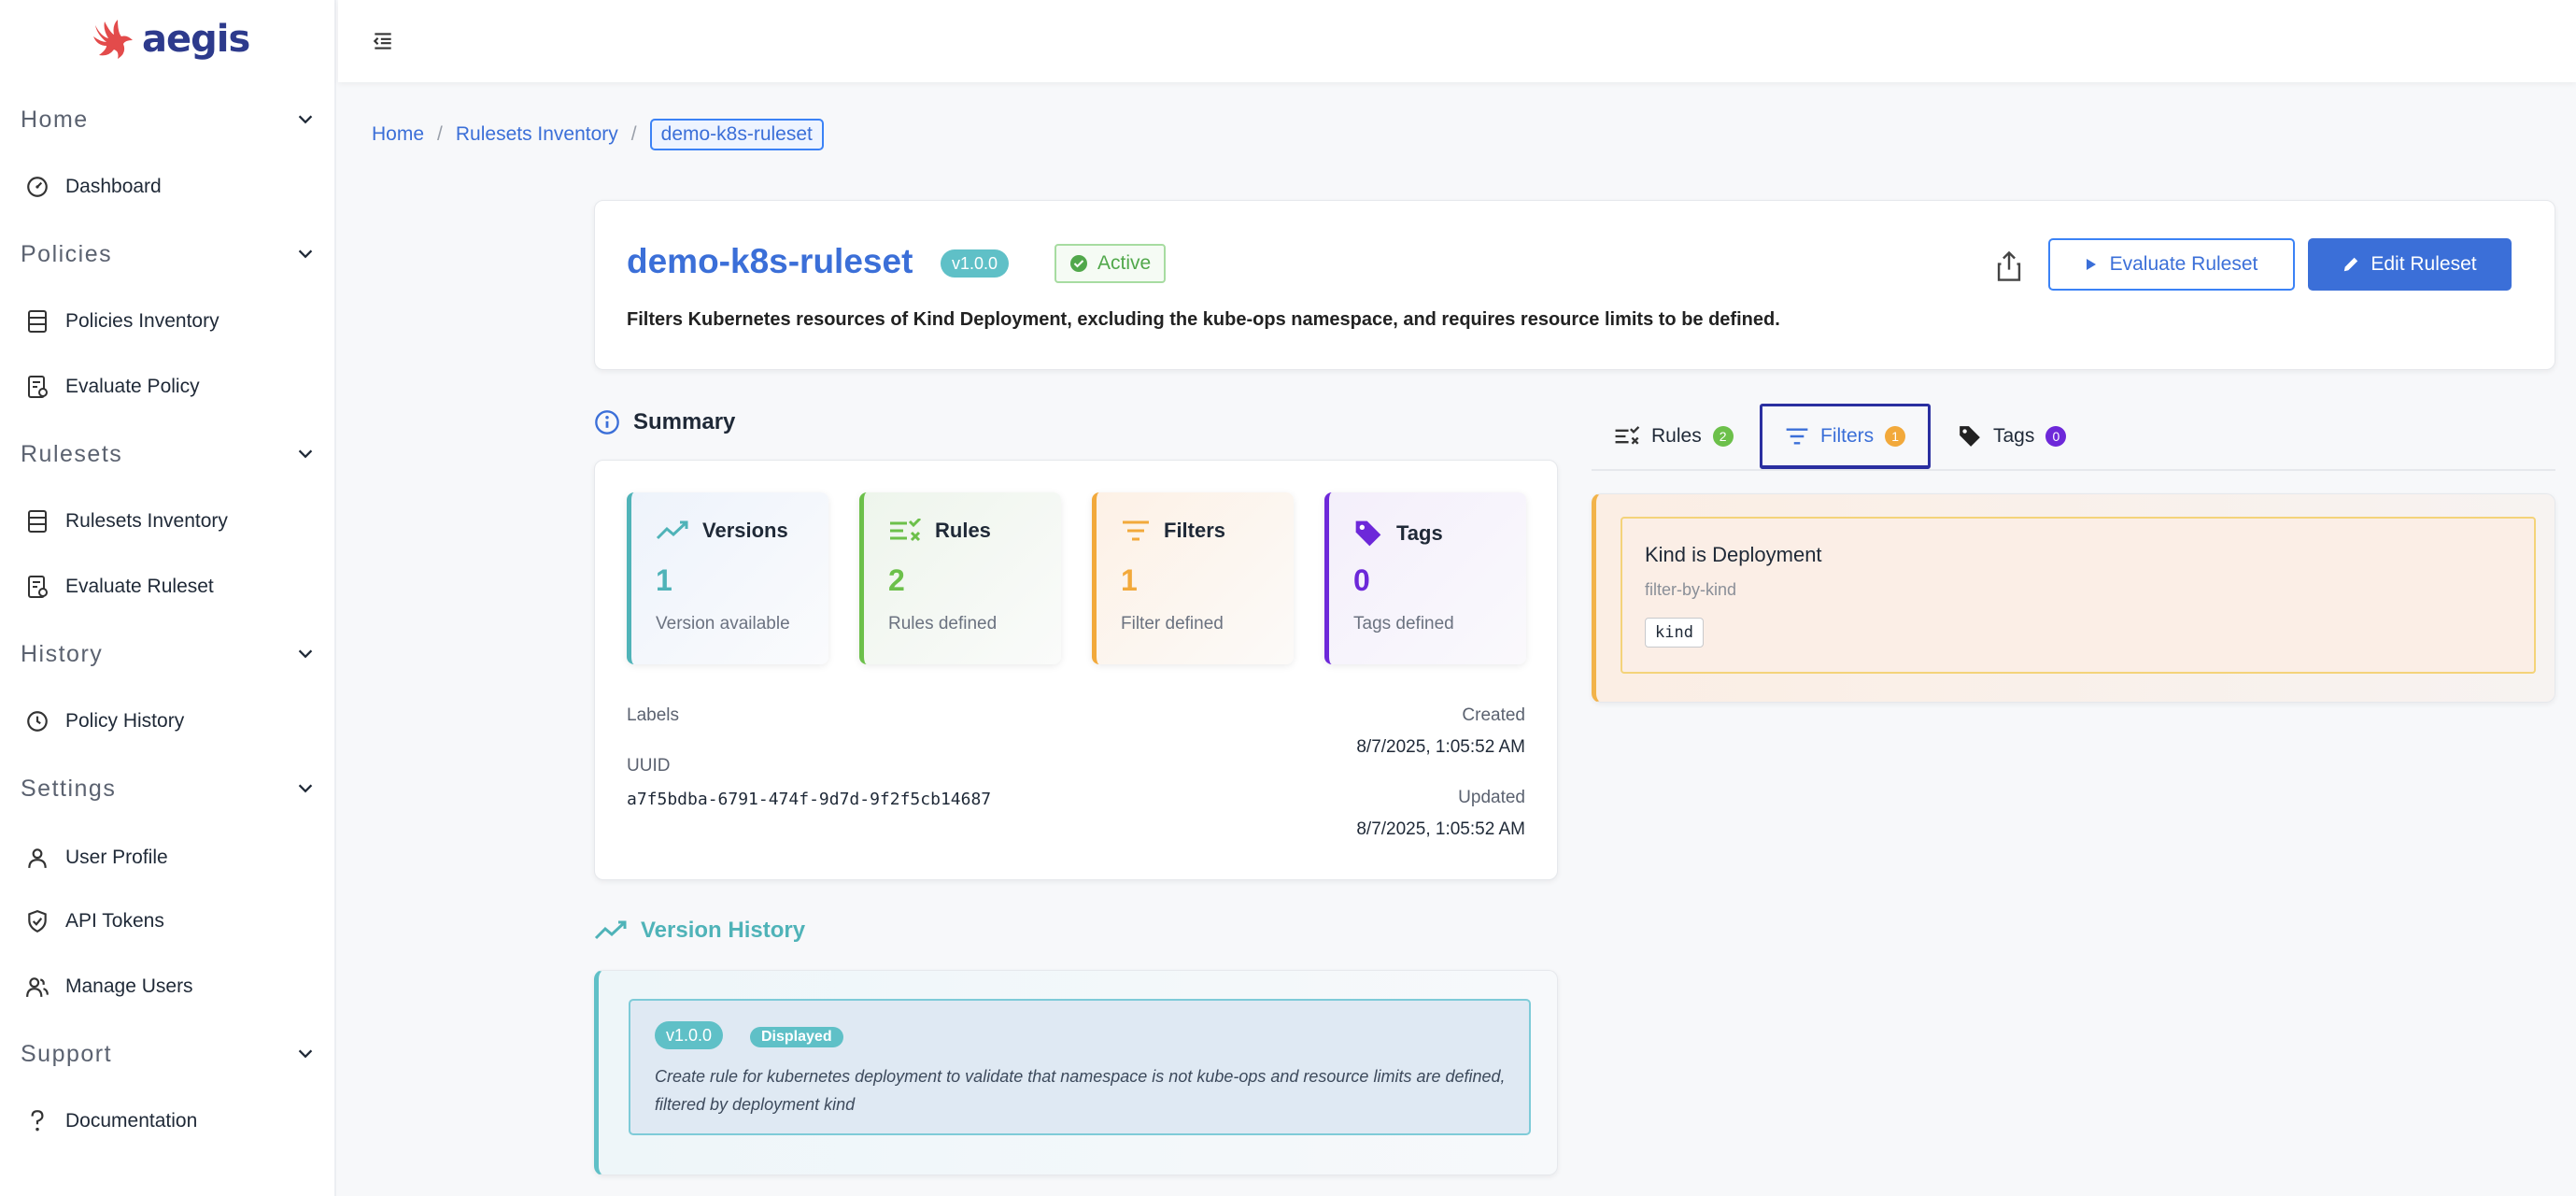 The height and width of the screenshot is (1196, 2576). I want to click on stat-subtitle: Rules defined, so click(943, 624).